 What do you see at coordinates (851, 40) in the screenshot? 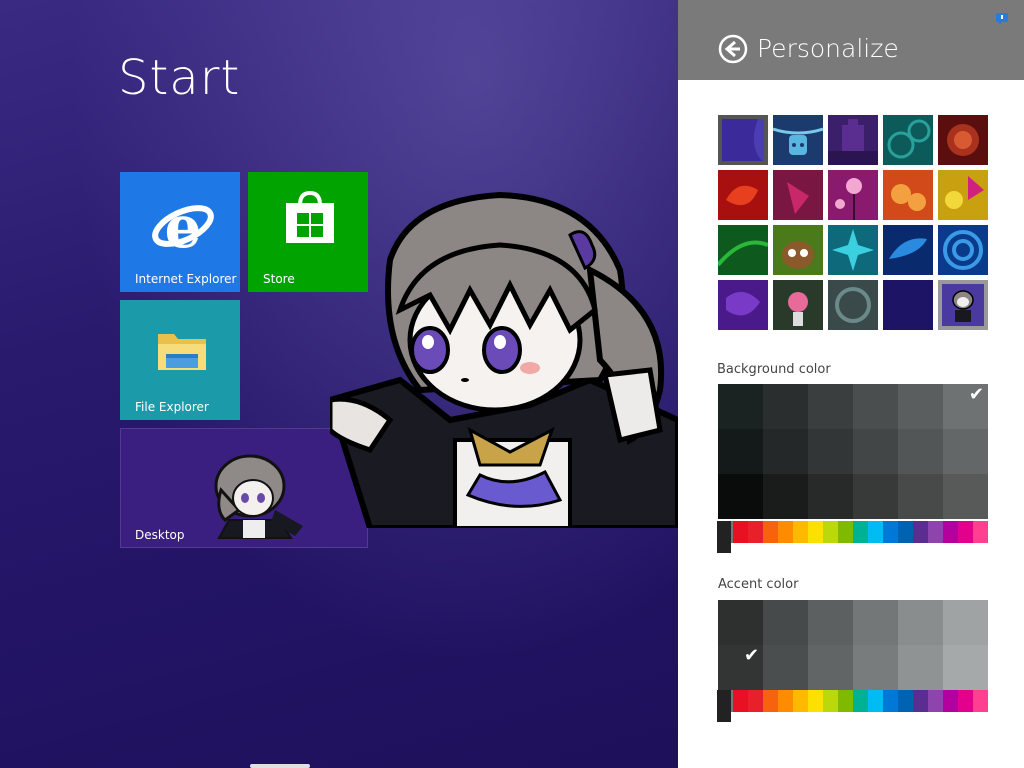
I see `panel-header: Personalize` at bounding box center [851, 40].